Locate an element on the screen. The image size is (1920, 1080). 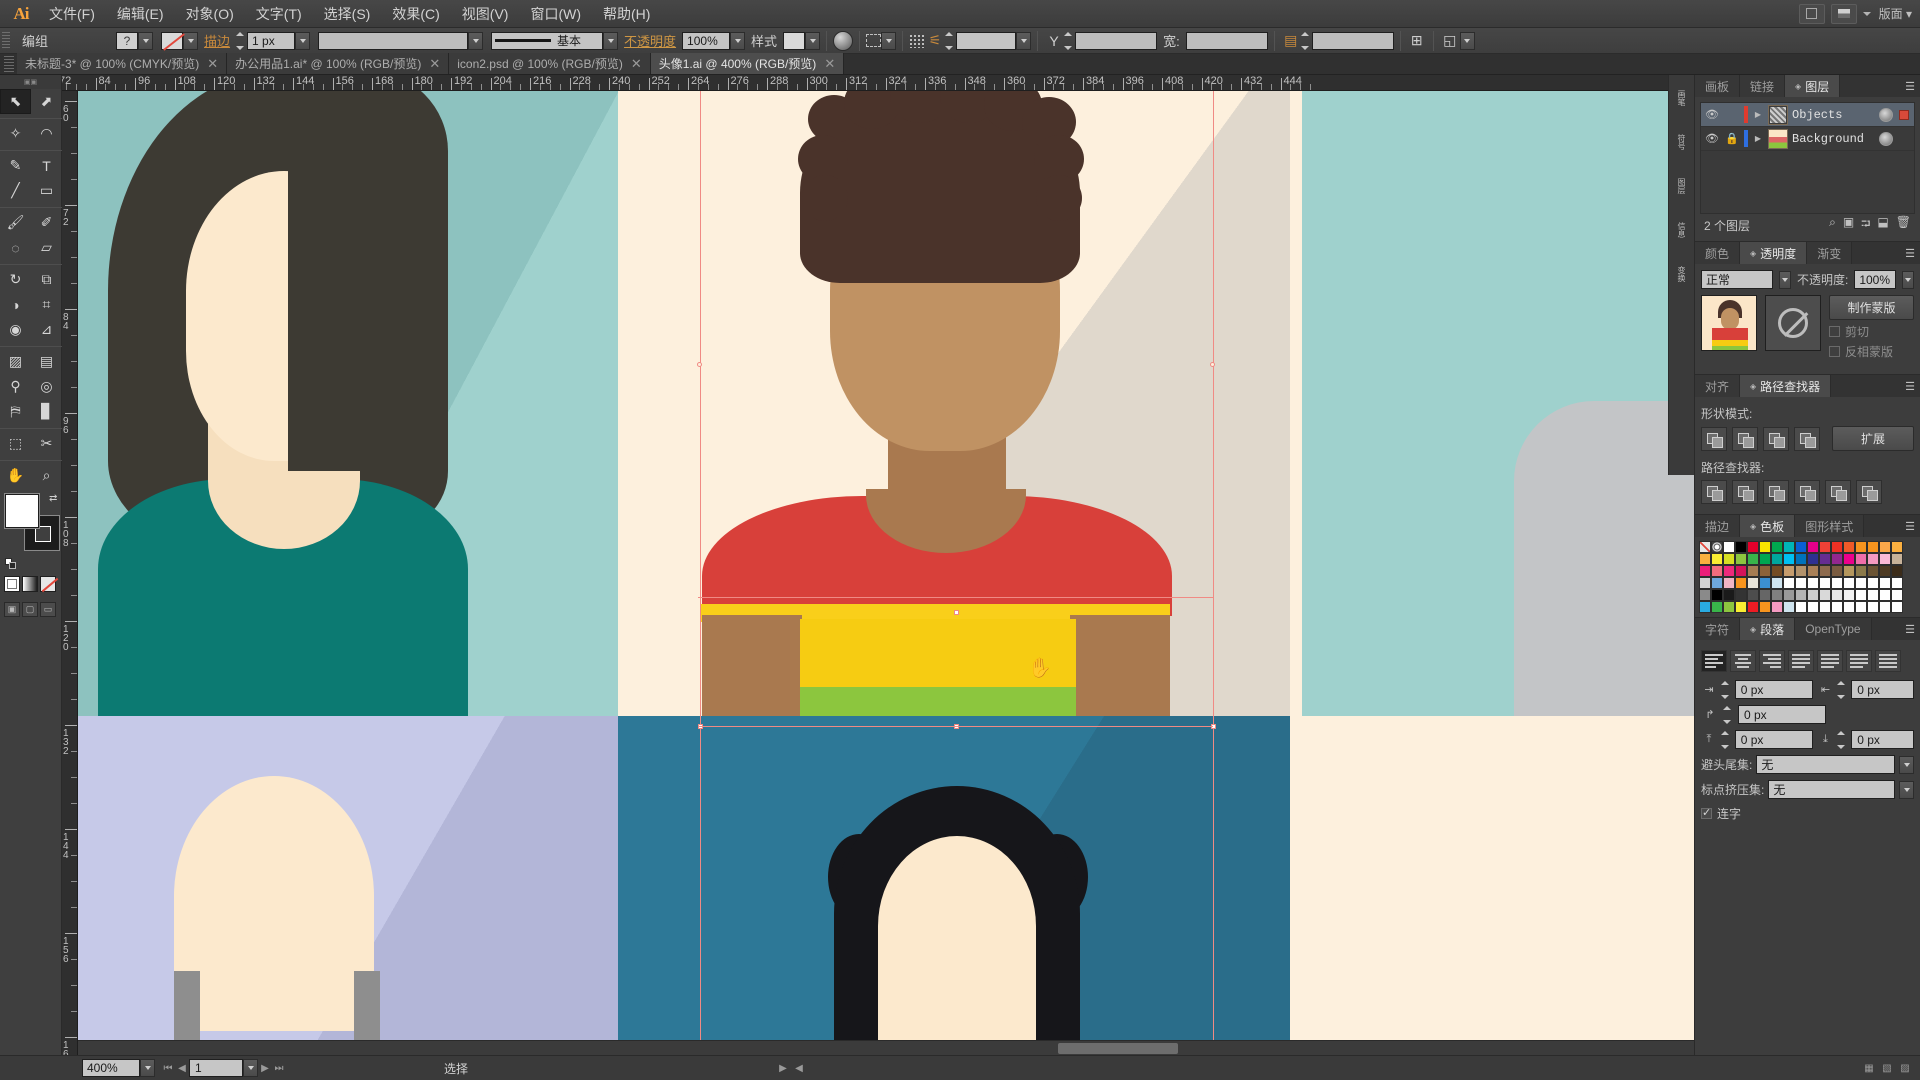
next-artboard-button: ▶ is located at coordinates (265, 1068).